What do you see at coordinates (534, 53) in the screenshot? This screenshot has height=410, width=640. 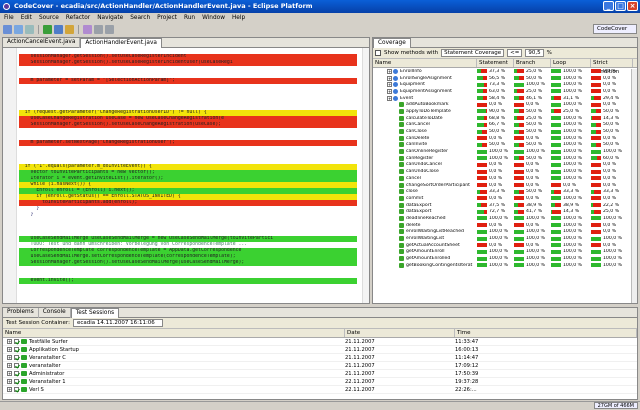 I see `threshold-input: 90,5` at bounding box center [534, 53].